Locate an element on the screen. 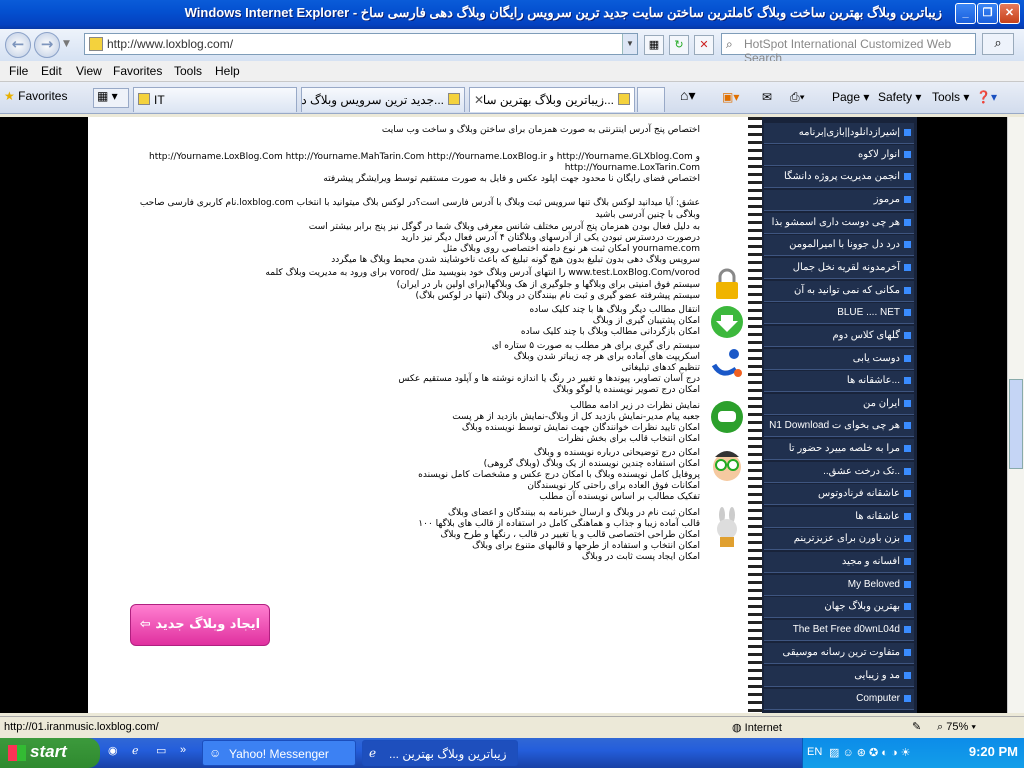 The height and width of the screenshot is (768, 1024). sidebar-link: مکانی که نمی توانید به آن is located at coordinates (839, 291).